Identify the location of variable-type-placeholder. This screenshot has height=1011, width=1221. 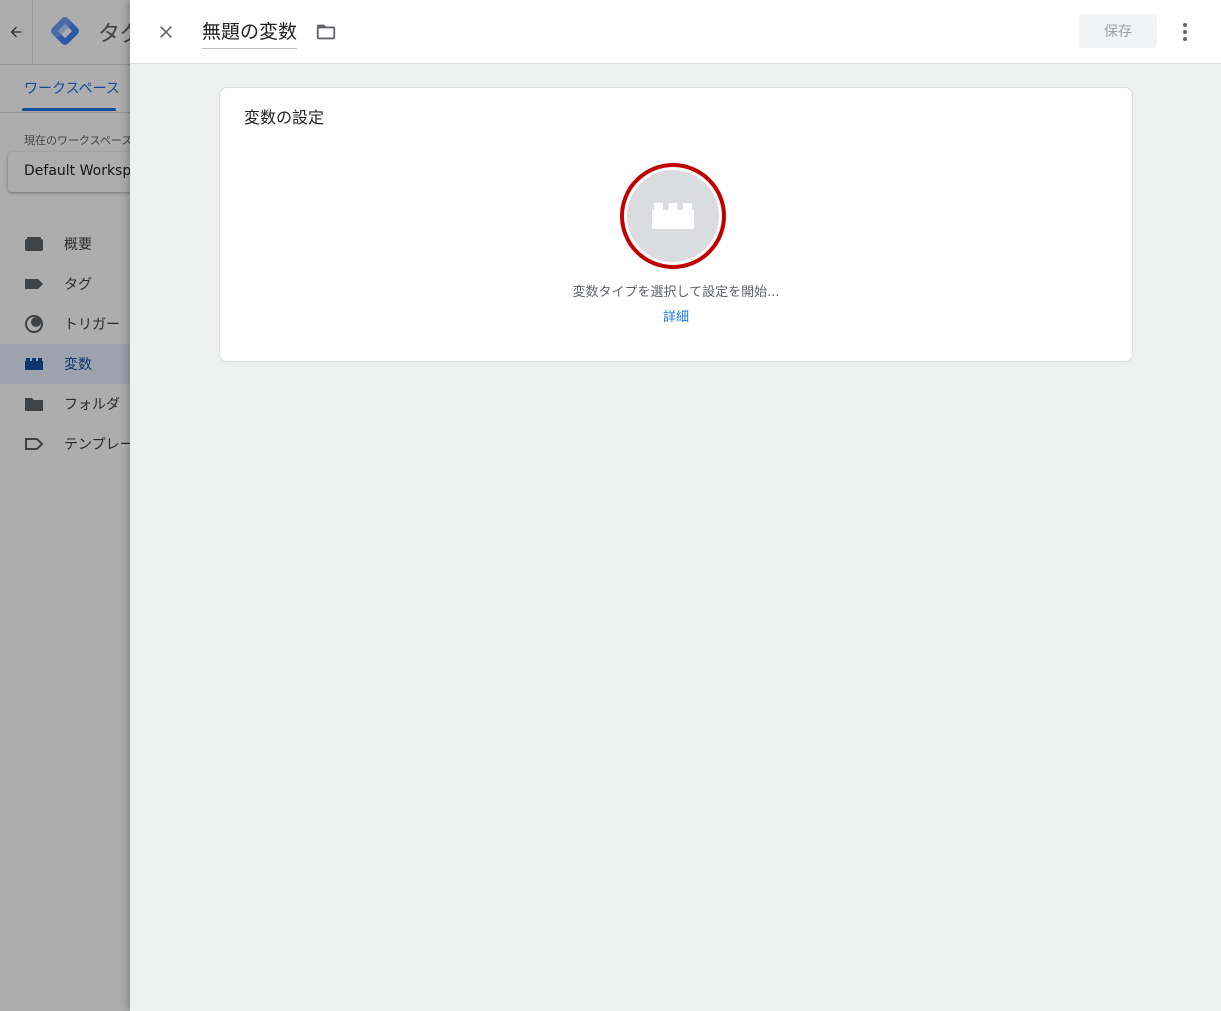
(673, 216).